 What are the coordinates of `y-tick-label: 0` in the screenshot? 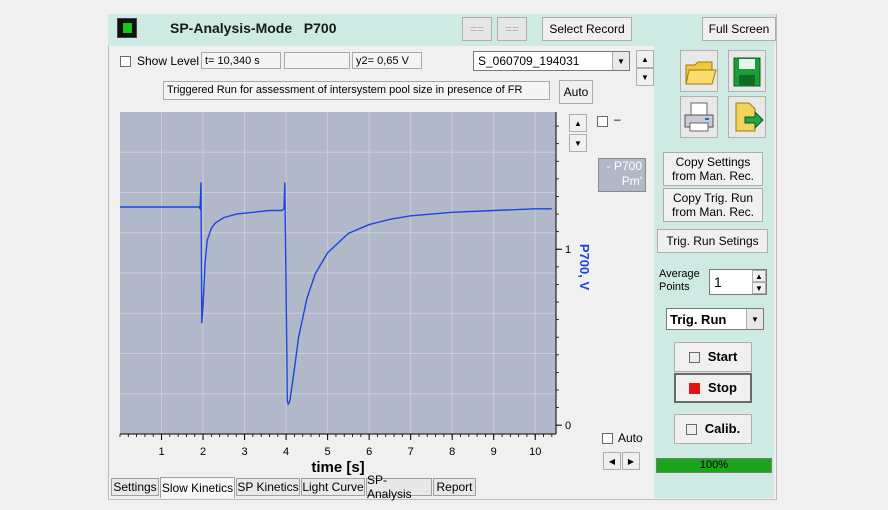 It's located at (568, 426).